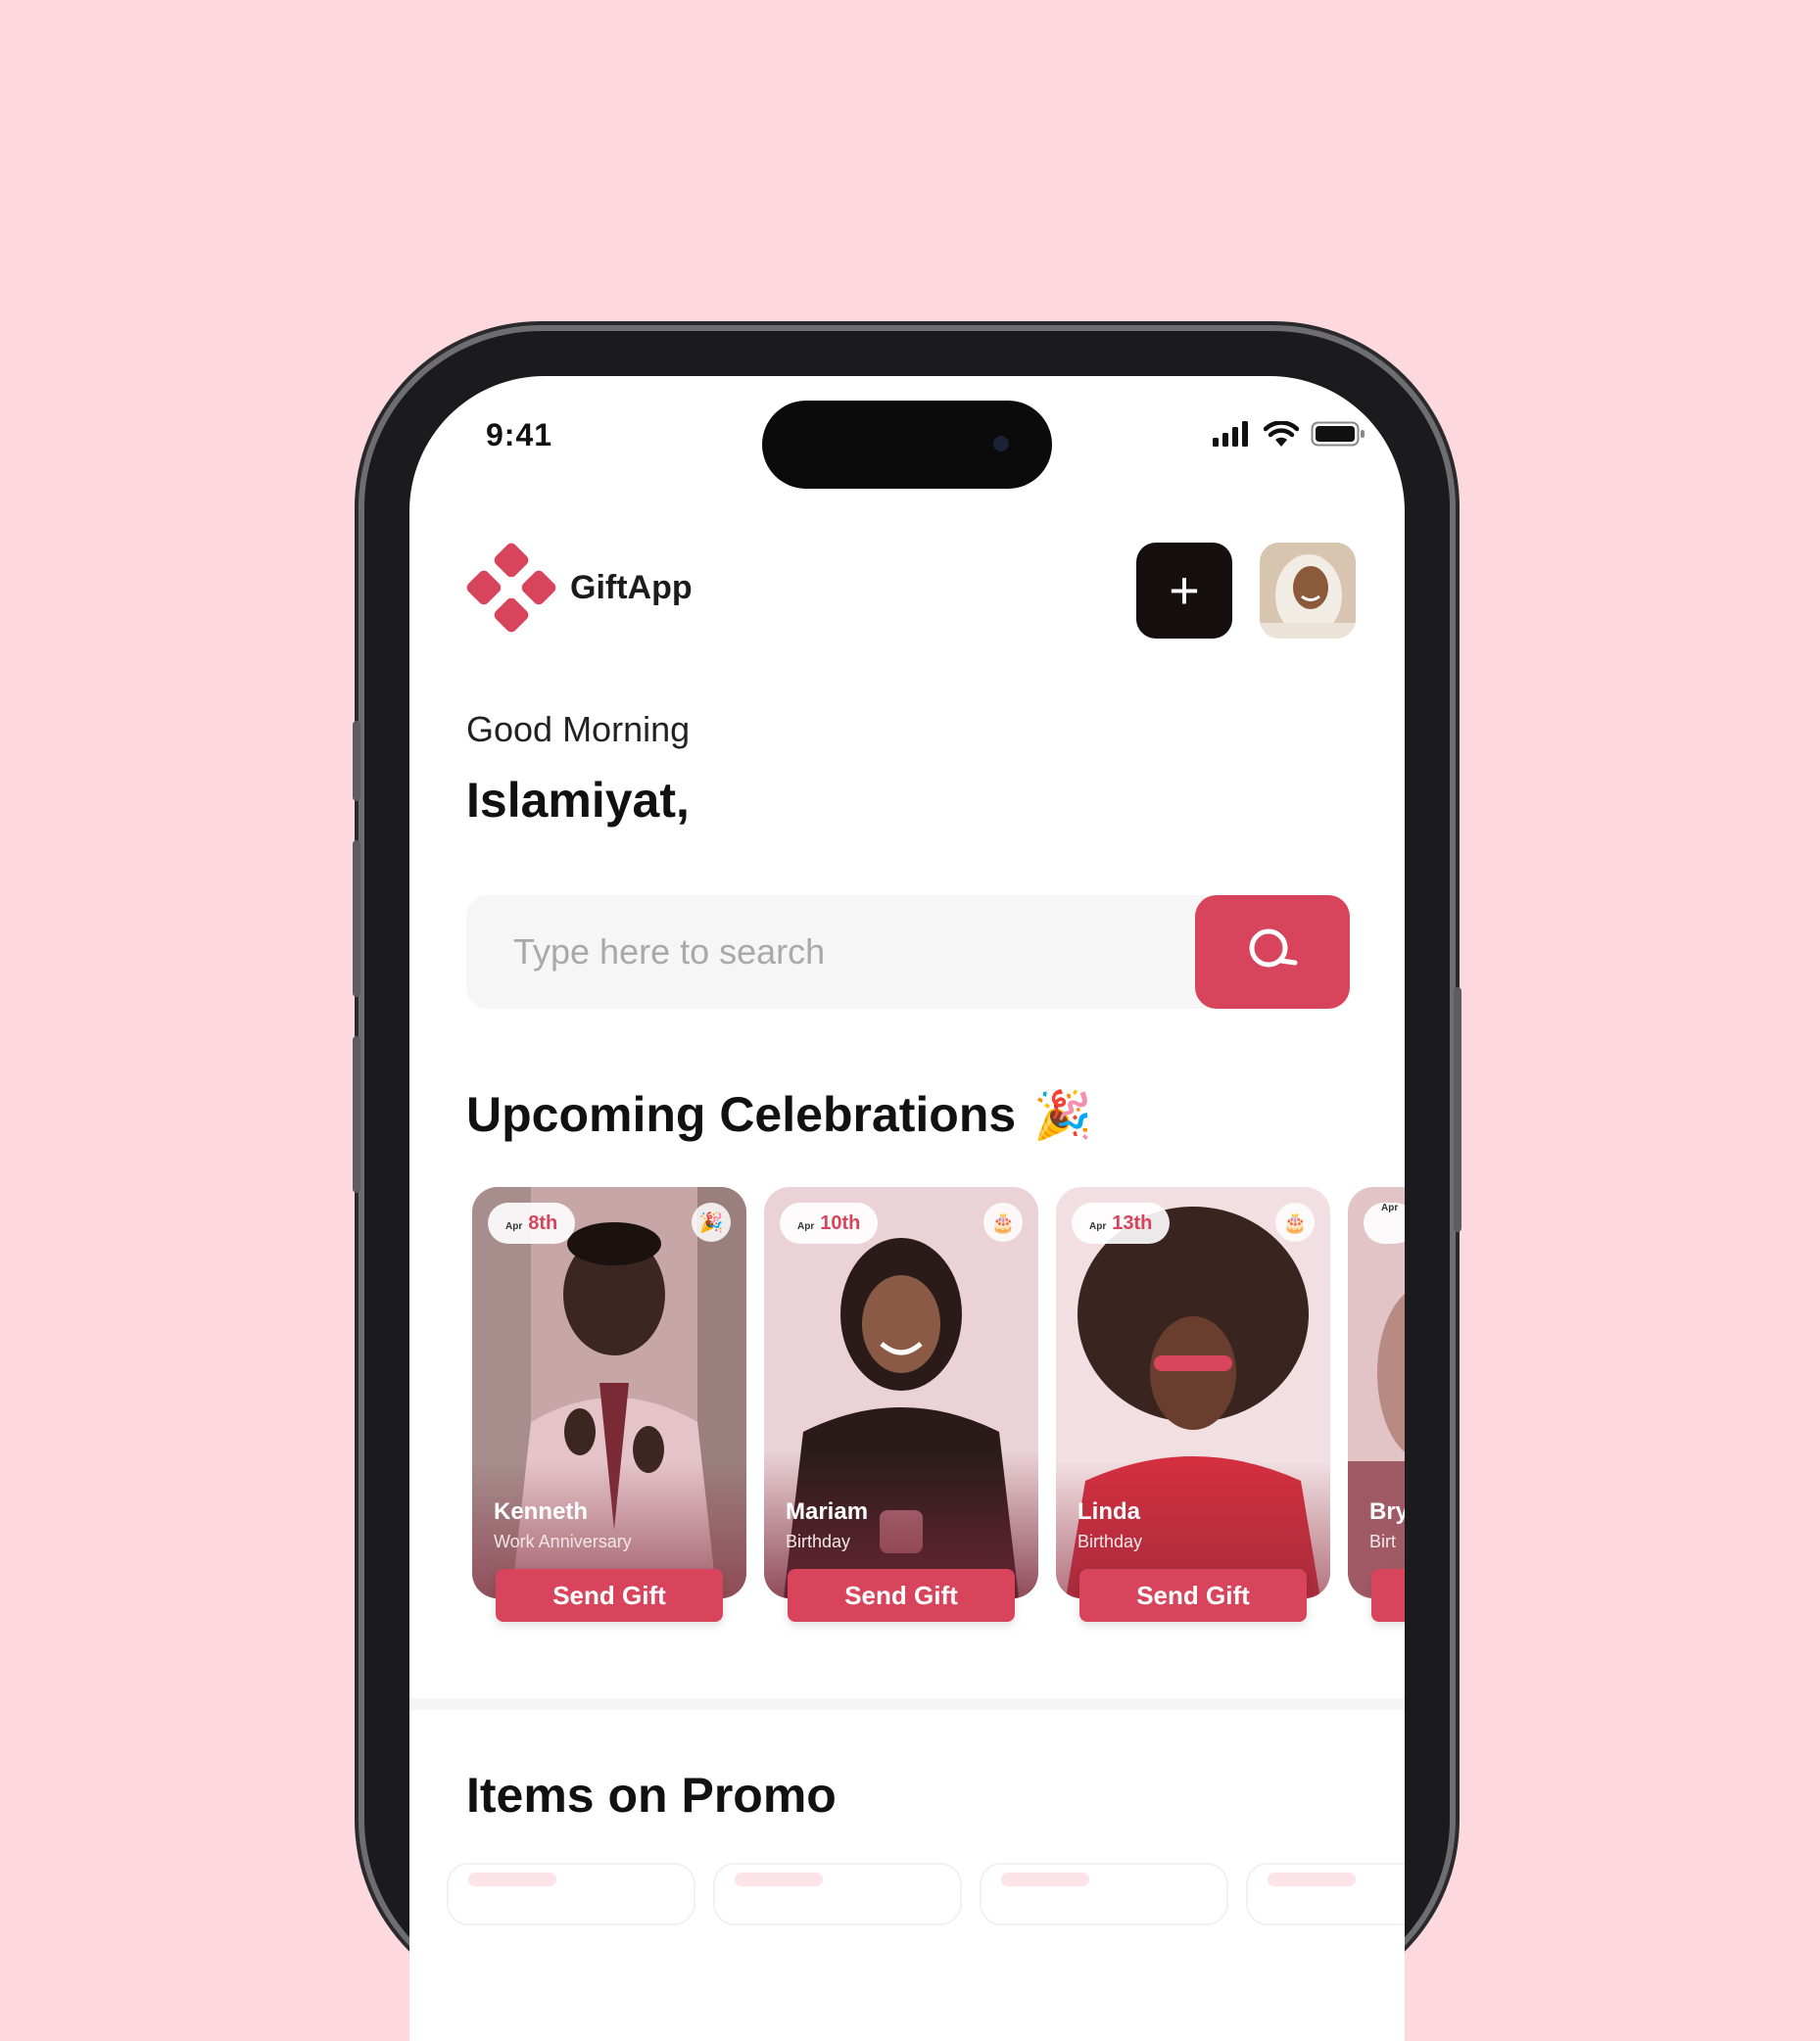  What do you see at coordinates (543, 1223) in the screenshot?
I see `date-day: 8th` at bounding box center [543, 1223].